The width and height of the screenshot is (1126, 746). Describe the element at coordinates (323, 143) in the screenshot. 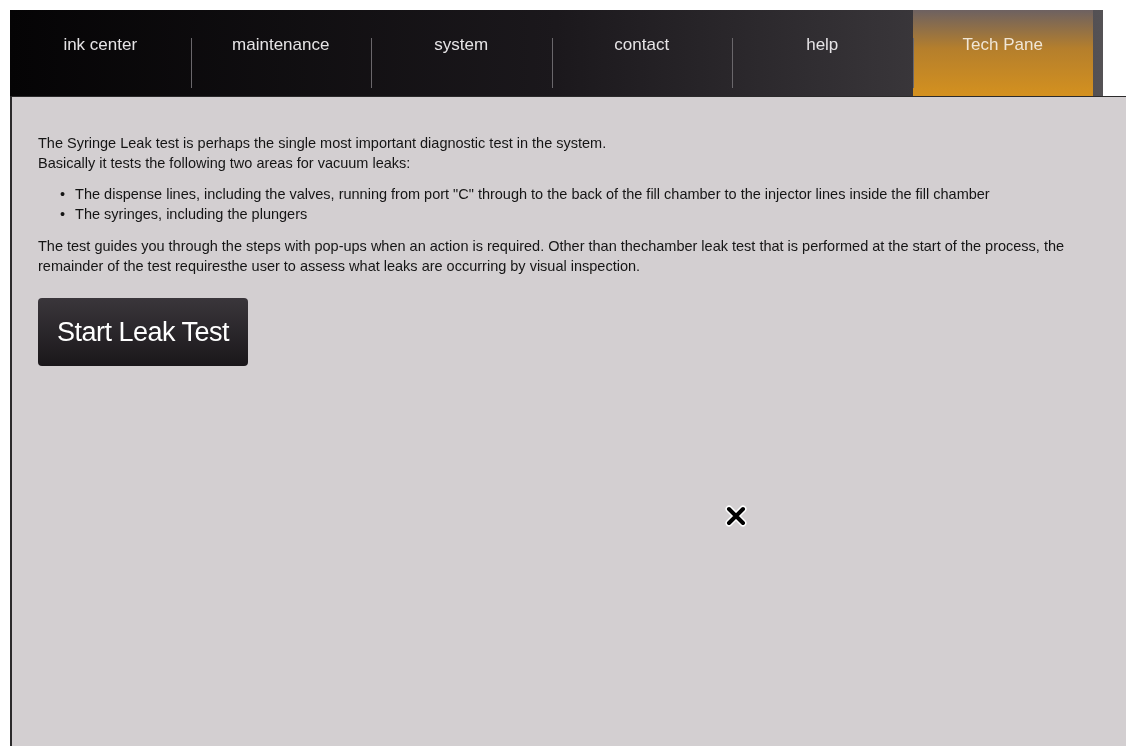

I see `intro-text: The Syringe Leak test is perhaps the single most important diagnostic test in the system.` at that location.